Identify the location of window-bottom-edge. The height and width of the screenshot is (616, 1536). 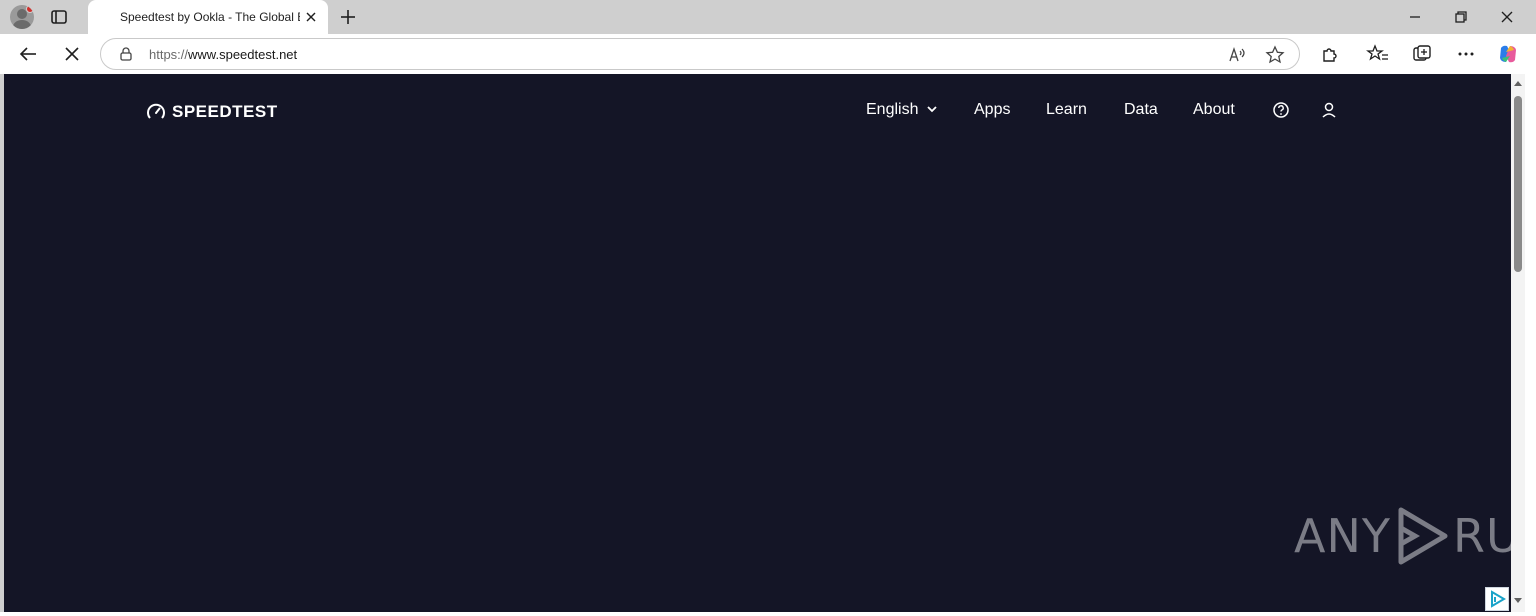
(768, 614).